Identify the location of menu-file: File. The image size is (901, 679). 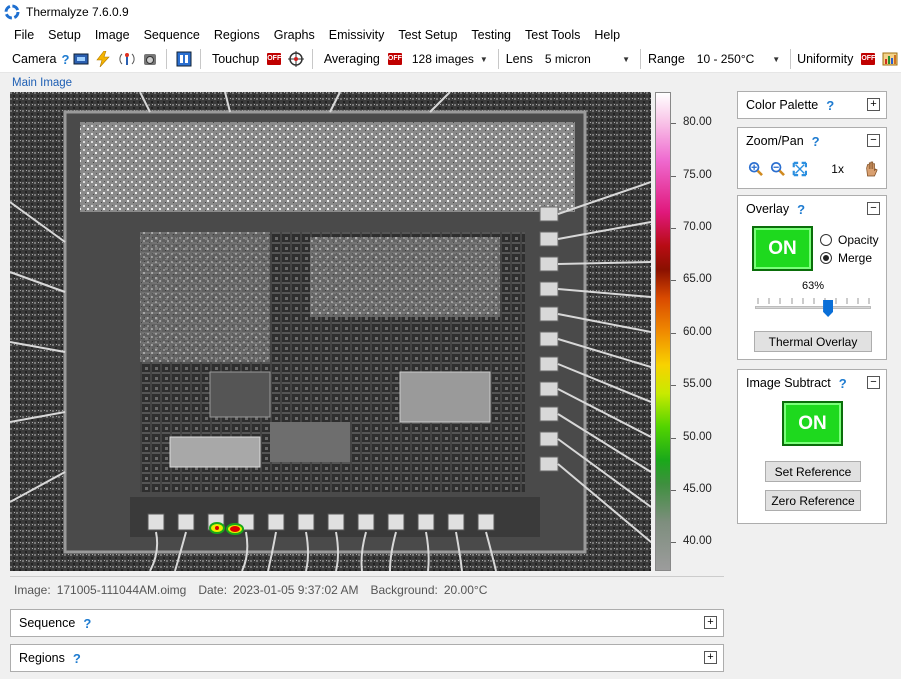
(24, 35).